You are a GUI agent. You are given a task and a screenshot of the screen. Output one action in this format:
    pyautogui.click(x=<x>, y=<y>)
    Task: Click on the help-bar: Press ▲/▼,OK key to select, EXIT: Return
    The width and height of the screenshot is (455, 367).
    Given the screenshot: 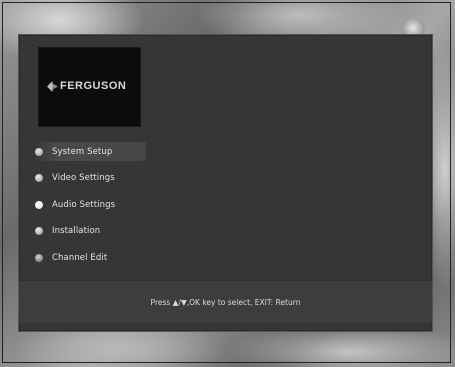 What is the action you would take?
    pyautogui.click(x=225, y=301)
    